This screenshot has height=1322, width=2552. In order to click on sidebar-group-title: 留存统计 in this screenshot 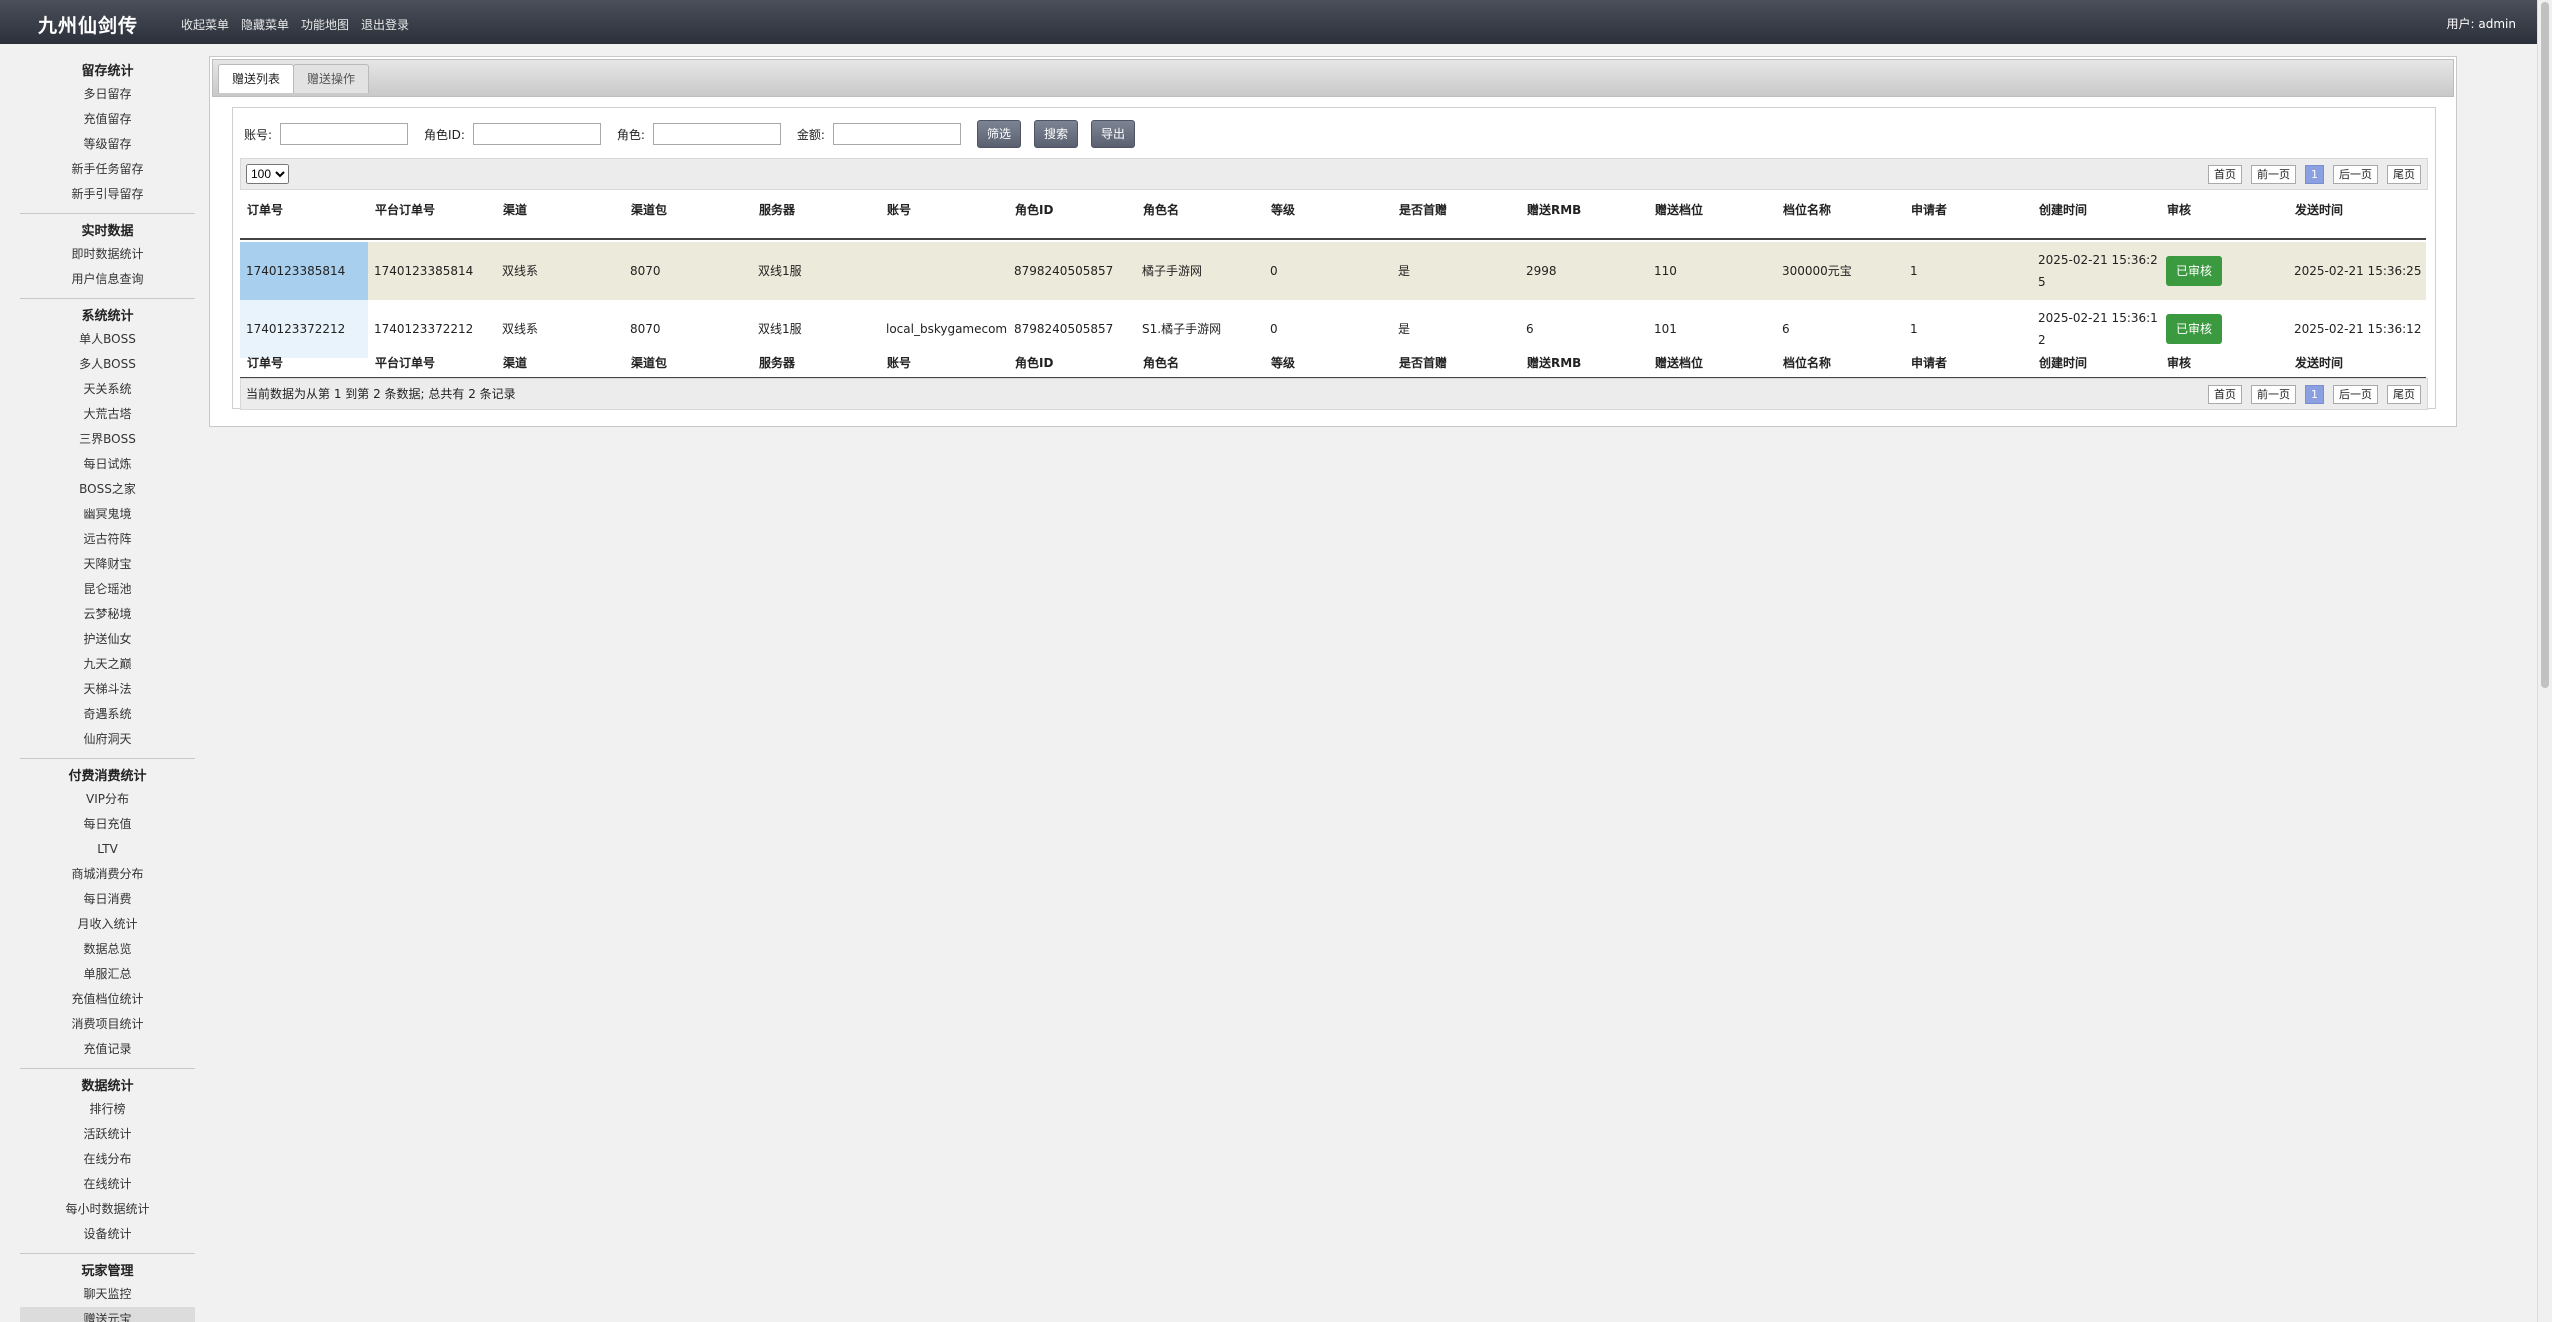, I will do `click(107, 71)`.